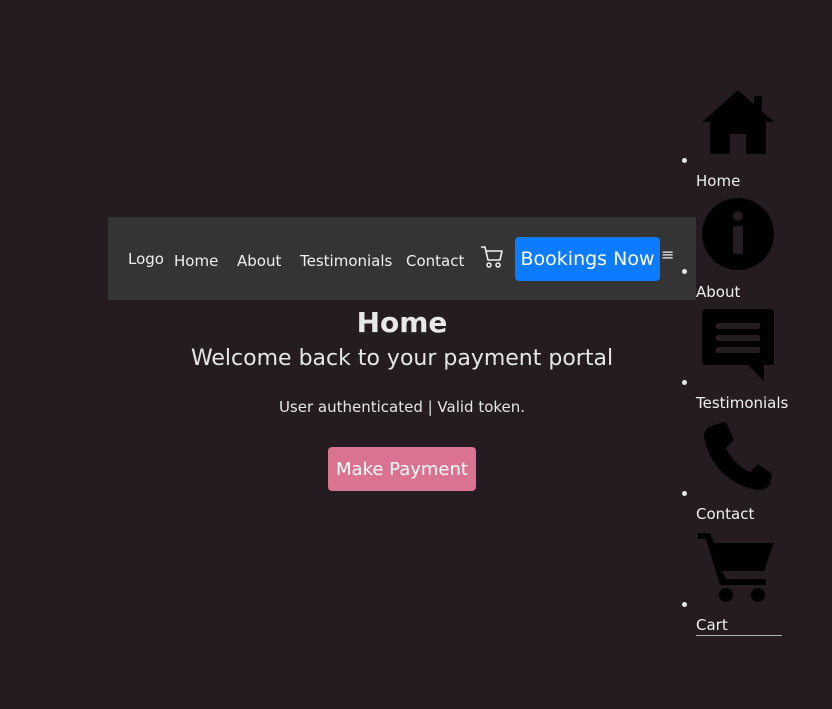 Image resolution: width=832 pixels, height=709 pixels. Describe the element at coordinates (718, 181) in the screenshot. I see `side-item-label: Home` at that location.